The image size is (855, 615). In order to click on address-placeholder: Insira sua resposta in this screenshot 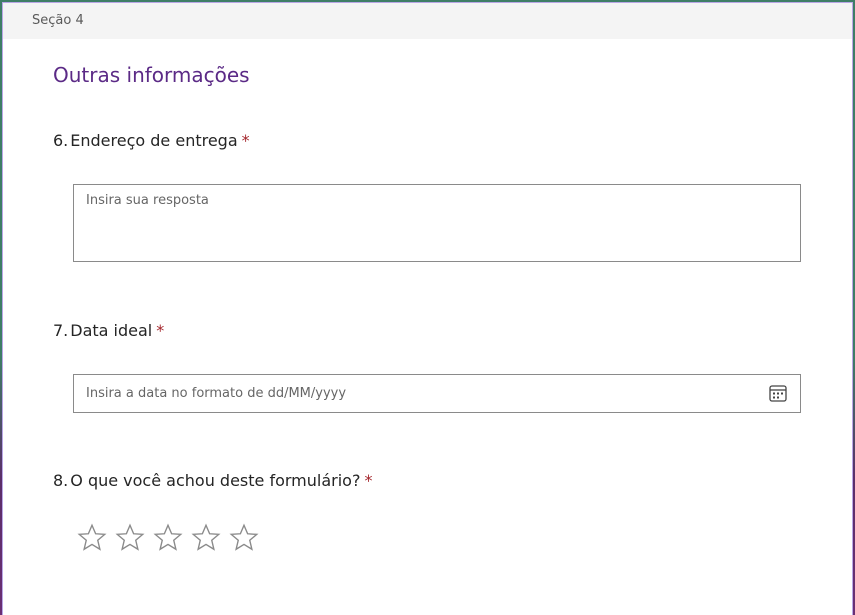, I will do `click(147, 200)`.